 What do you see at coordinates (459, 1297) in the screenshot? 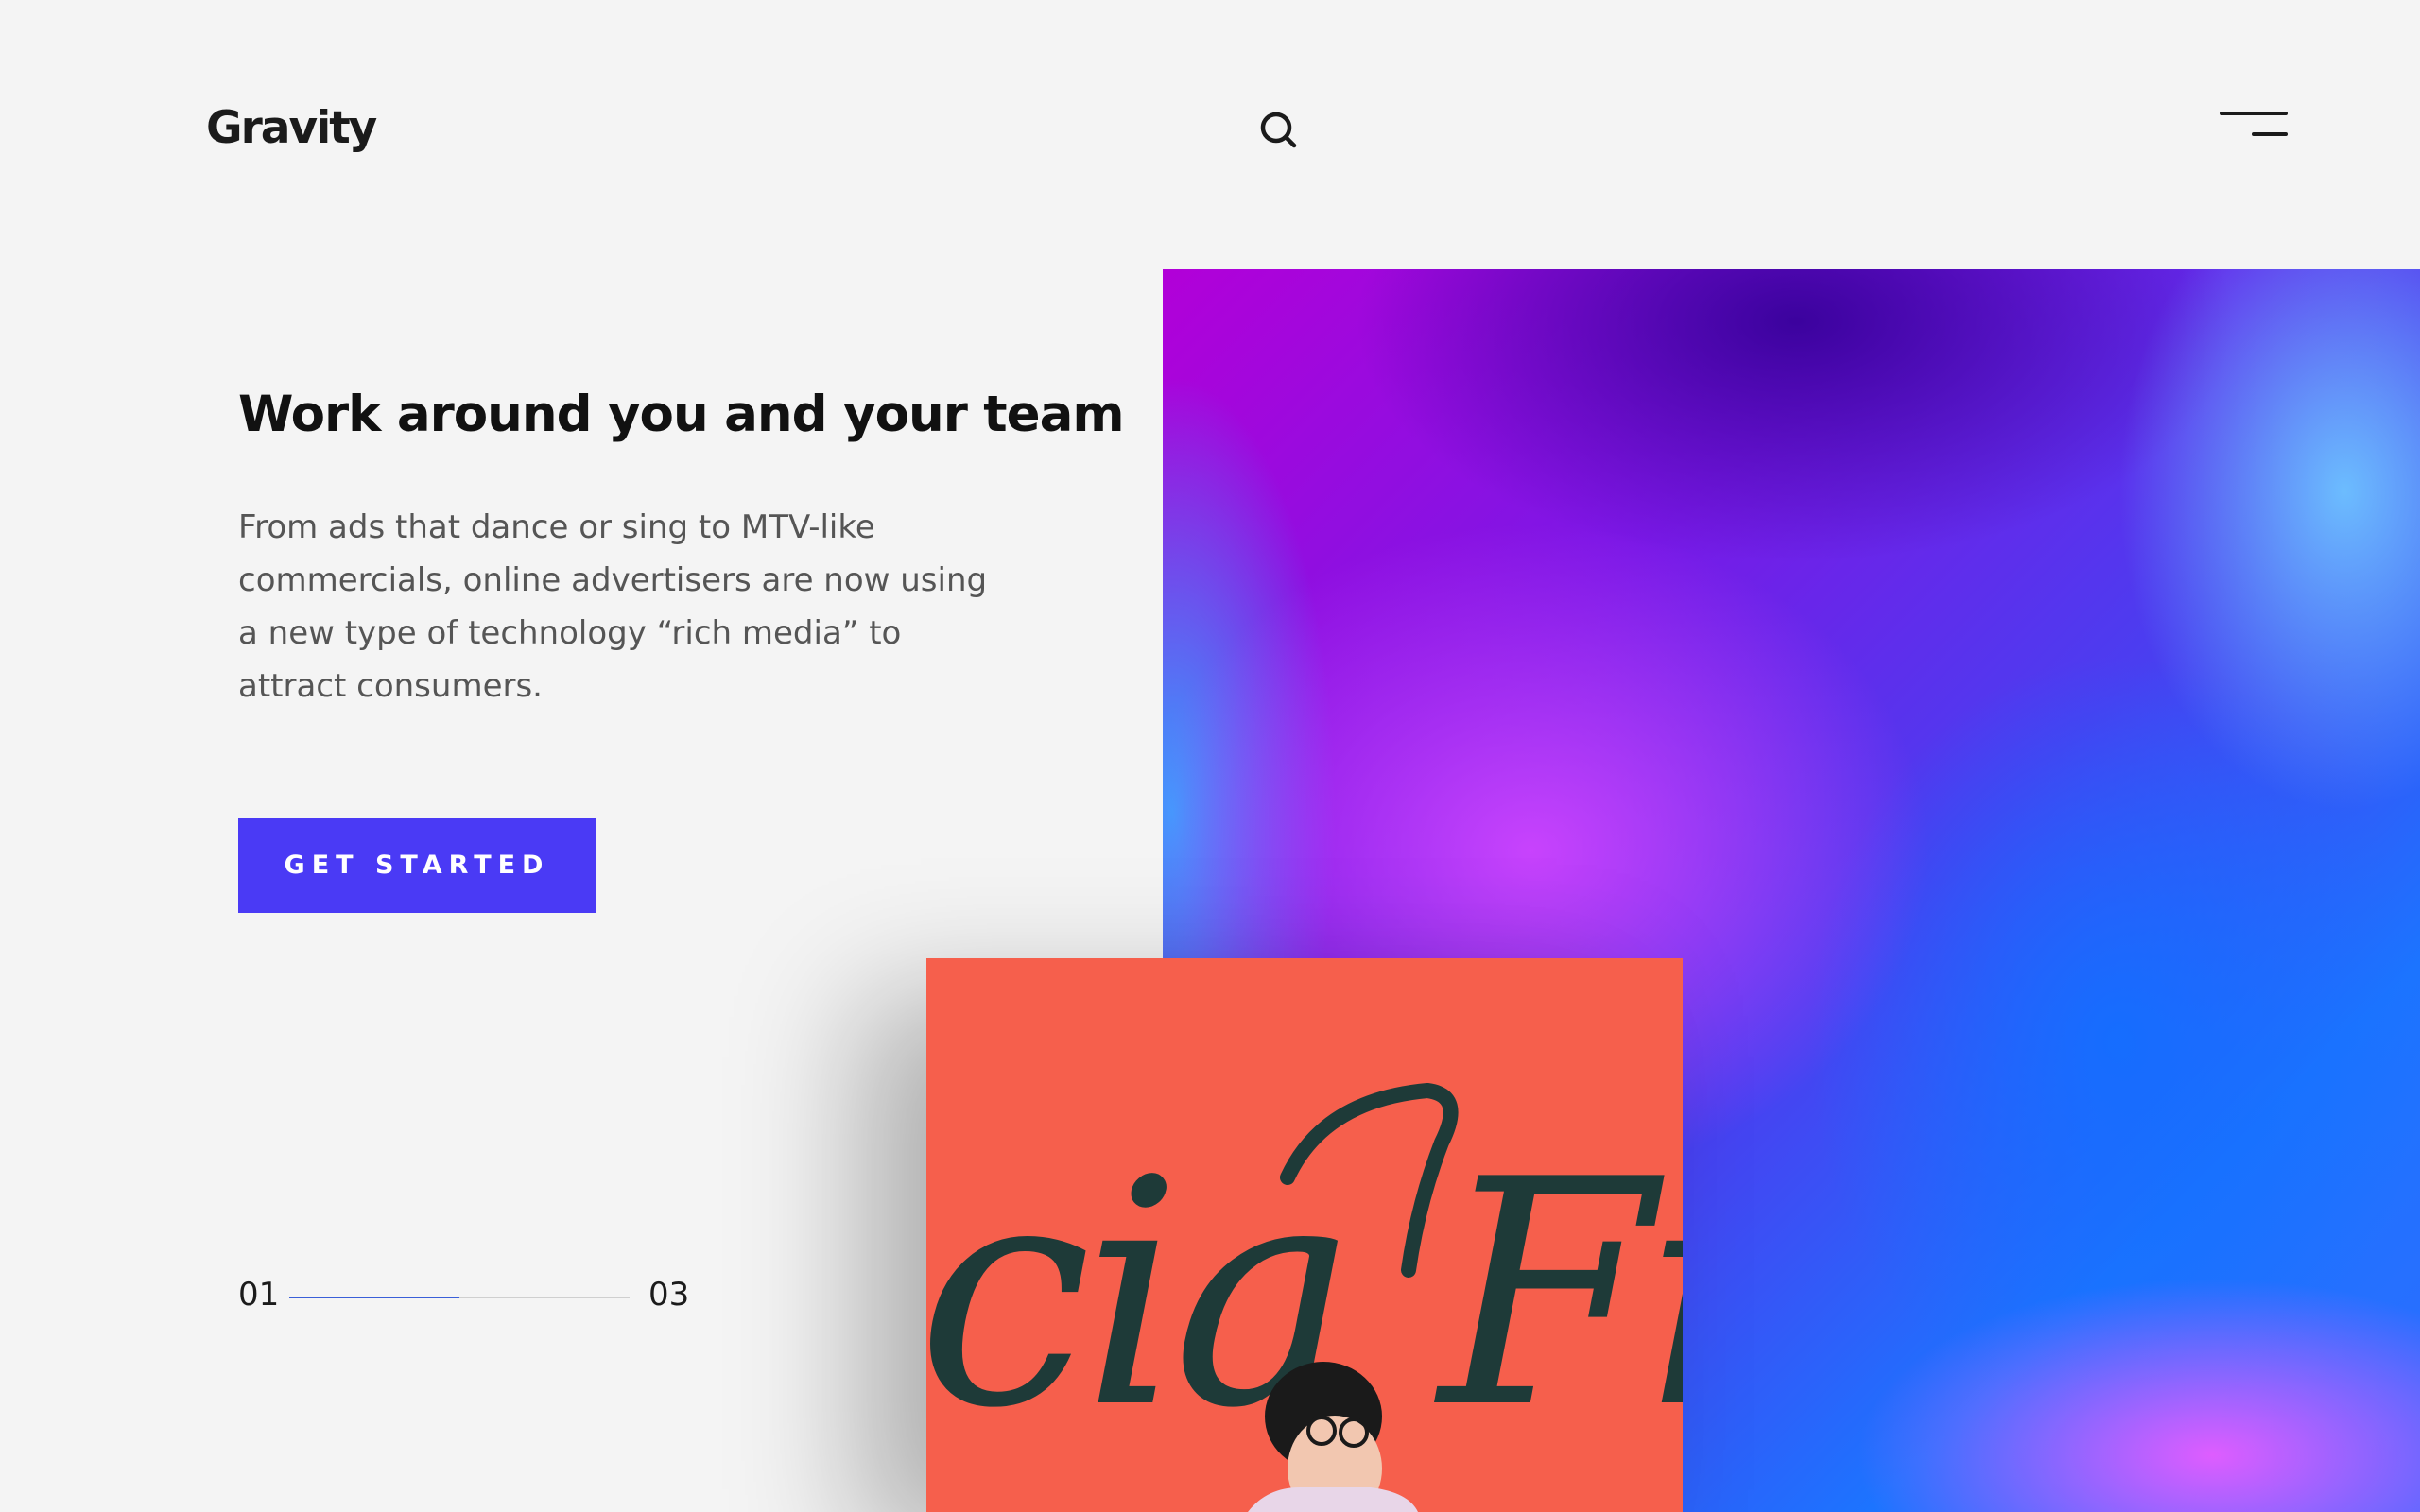
I see `slide-progress-track` at bounding box center [459, 1297].